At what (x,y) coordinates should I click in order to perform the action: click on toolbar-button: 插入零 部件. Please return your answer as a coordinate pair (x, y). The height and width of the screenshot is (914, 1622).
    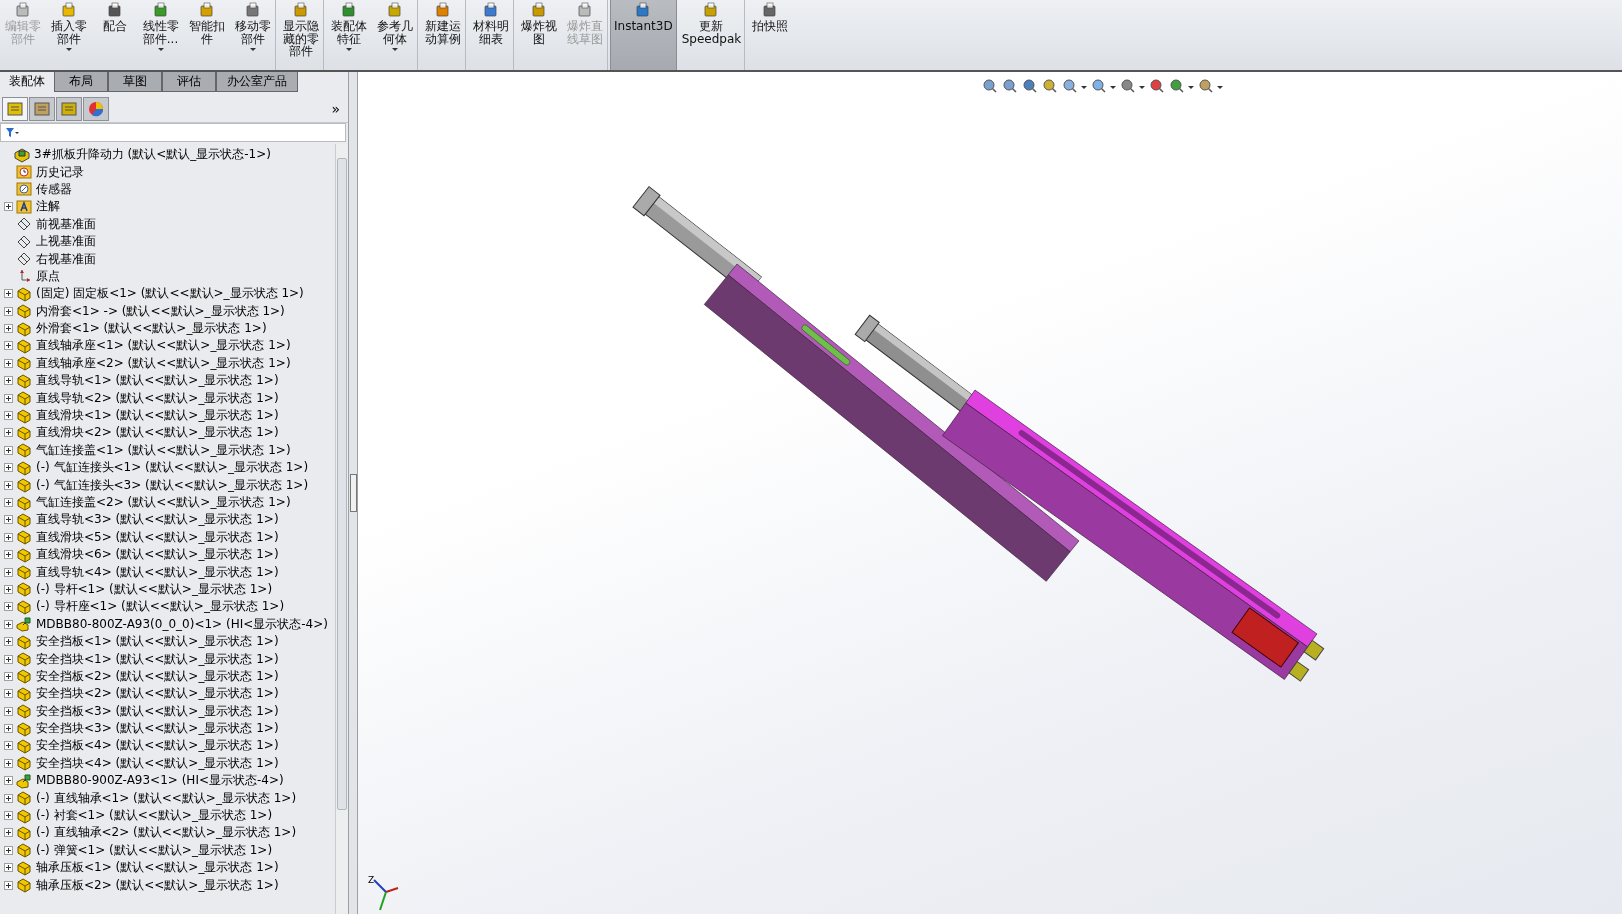
    Looking at the image, I should click on (69, 35).